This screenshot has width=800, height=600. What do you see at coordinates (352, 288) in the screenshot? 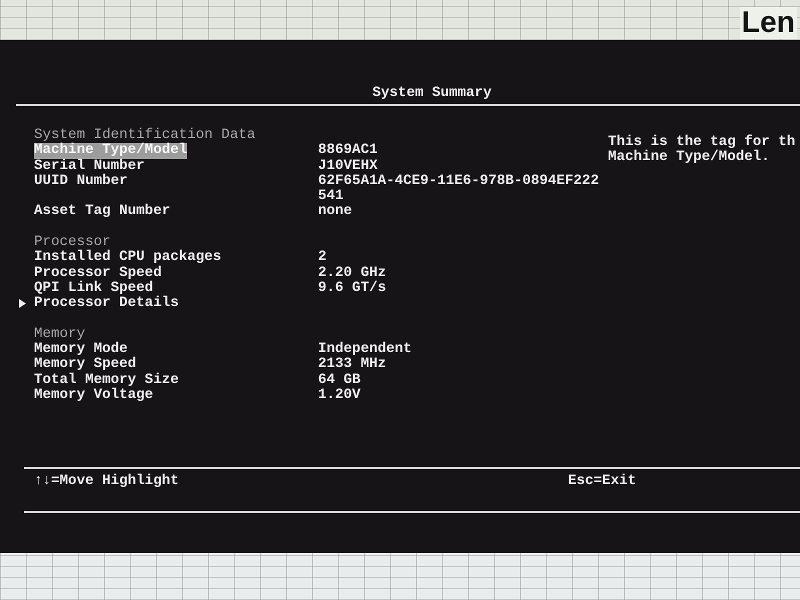
I see `field-value: 9.6 GT/s` at bounding box center [352, 288].